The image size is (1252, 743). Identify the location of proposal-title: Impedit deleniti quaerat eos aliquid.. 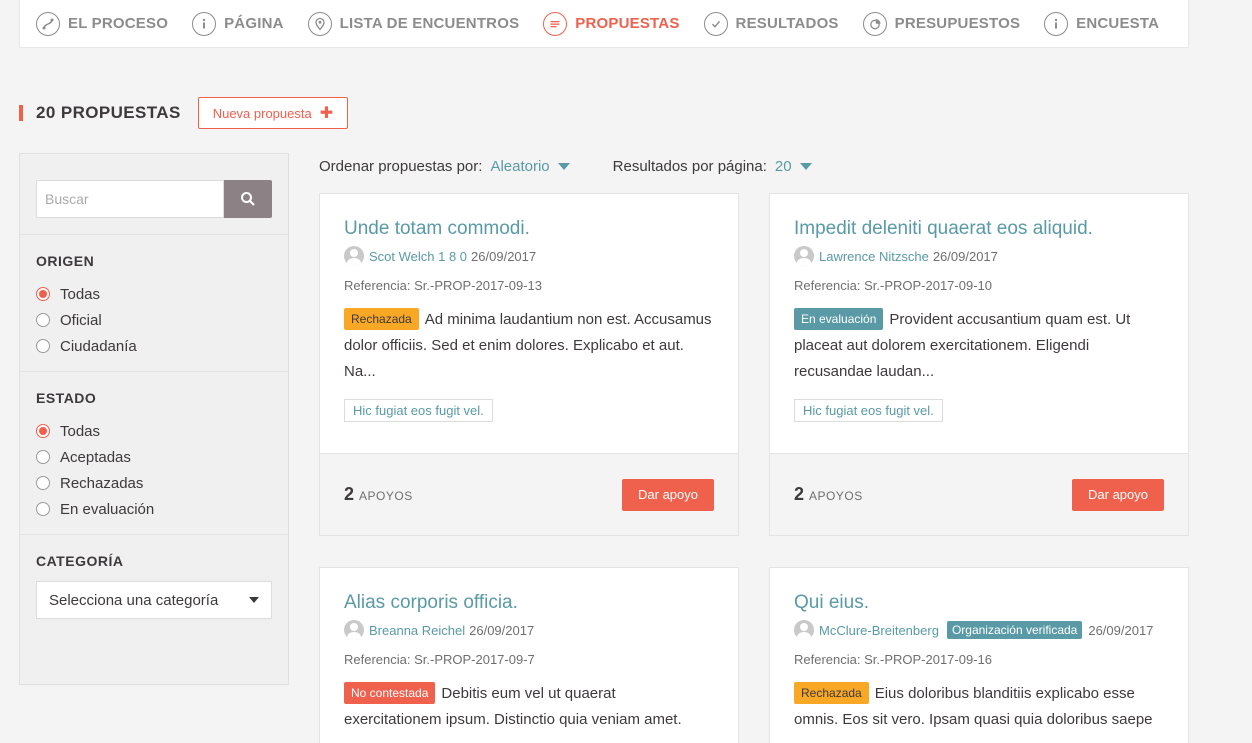
(979, 229).